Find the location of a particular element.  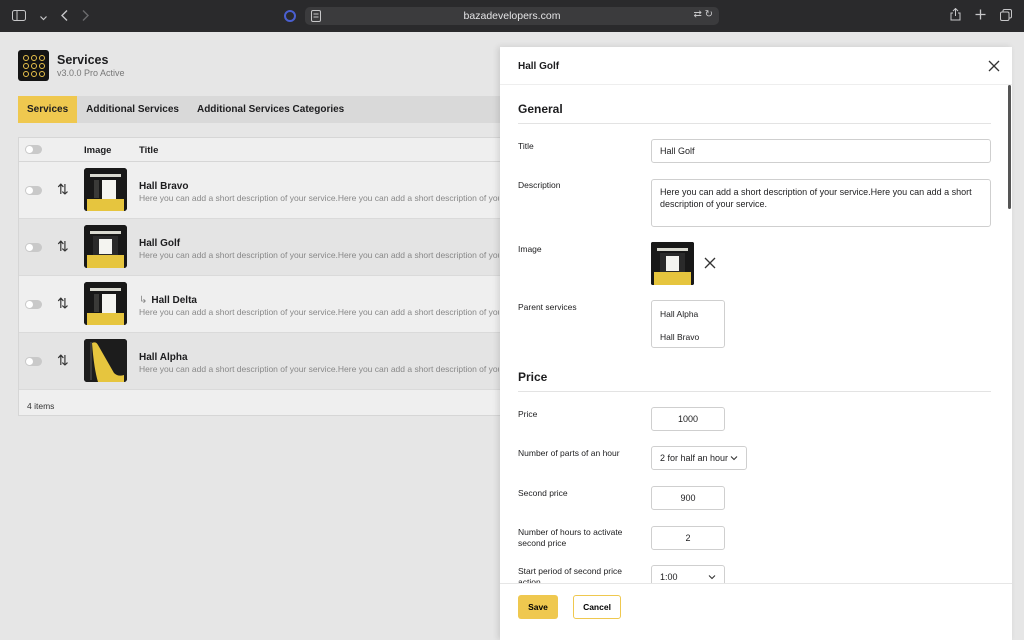

parent-option: Hall Alpha is located at coordinates (679, 314).